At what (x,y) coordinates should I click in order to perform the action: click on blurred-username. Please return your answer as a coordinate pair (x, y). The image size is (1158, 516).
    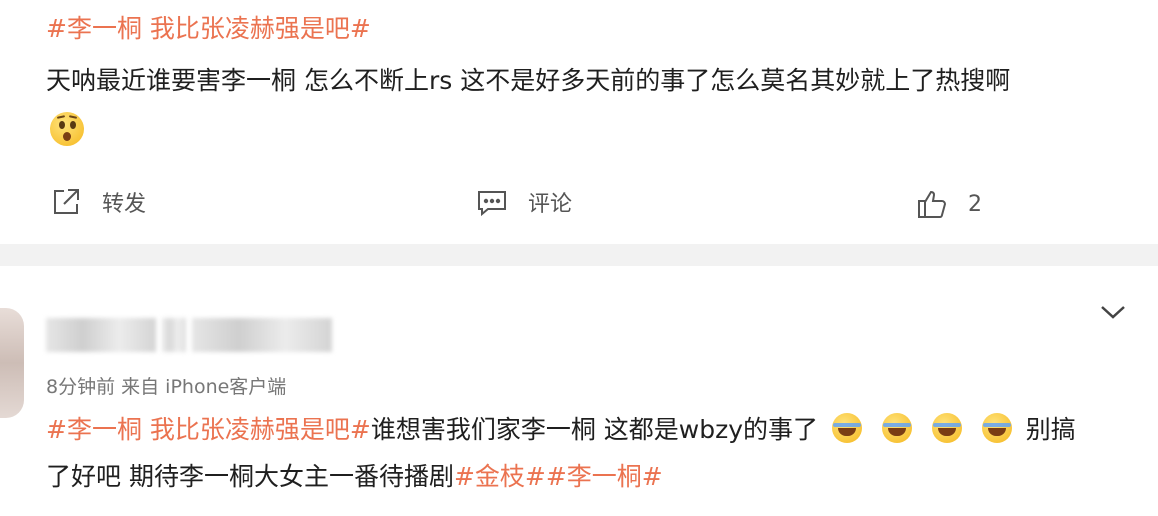
    Looking at the image, I should click on (101, 335).